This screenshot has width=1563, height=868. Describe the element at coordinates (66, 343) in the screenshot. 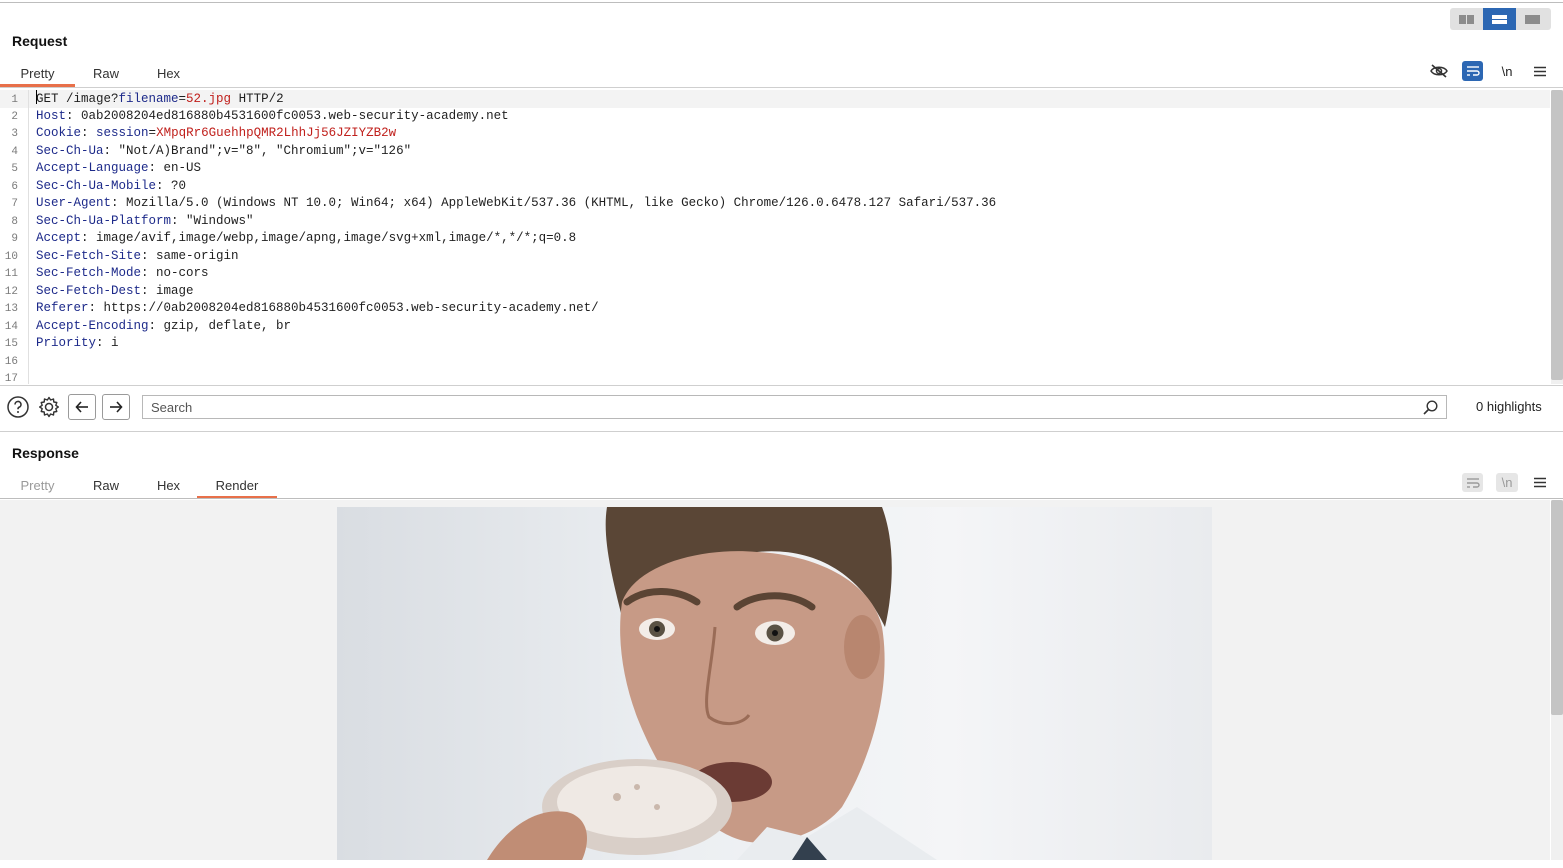

I see `header-name: Priority` at that location.